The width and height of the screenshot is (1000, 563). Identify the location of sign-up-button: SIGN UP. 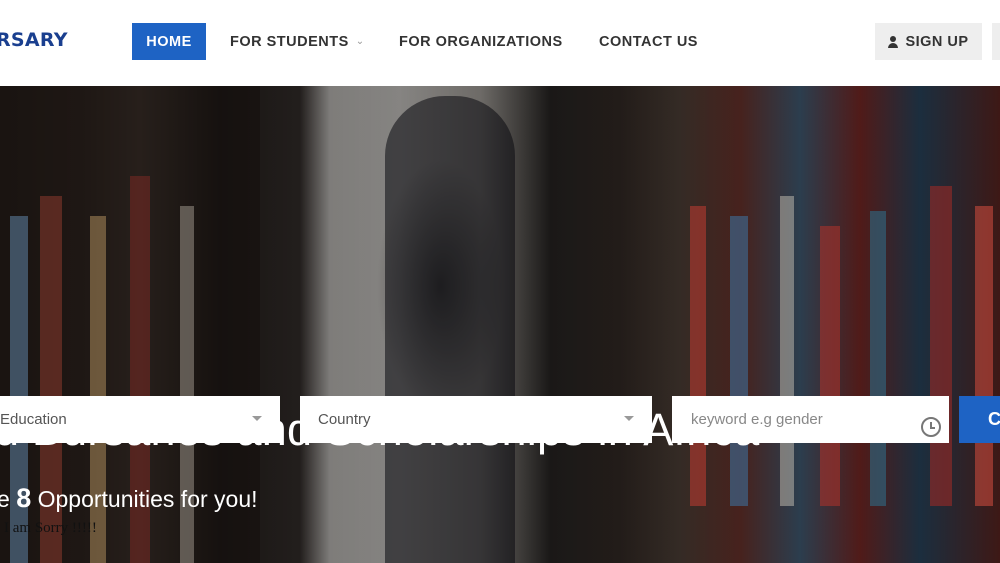
(928, 41).